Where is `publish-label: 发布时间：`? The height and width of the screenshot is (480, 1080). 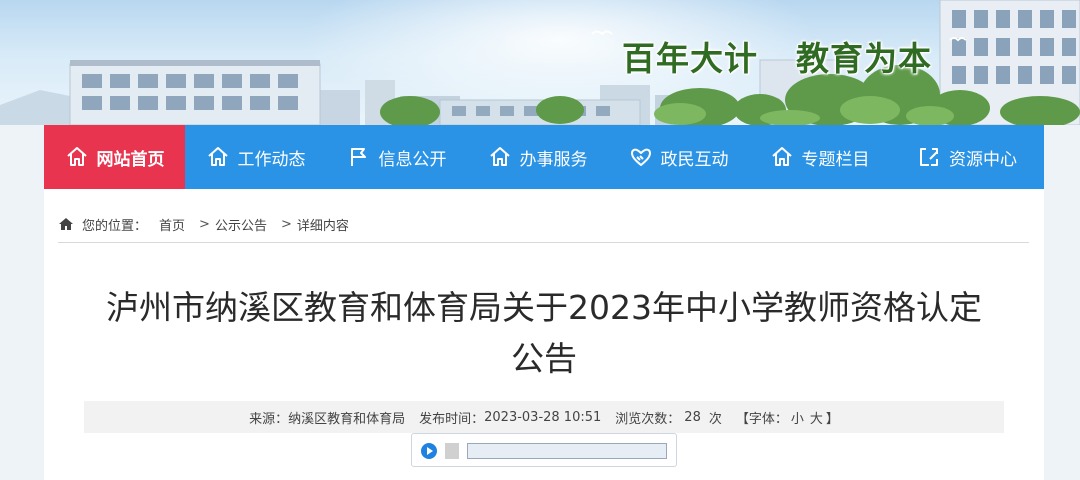 publish-label: 发布时间： is located at coordinates (452, 419).